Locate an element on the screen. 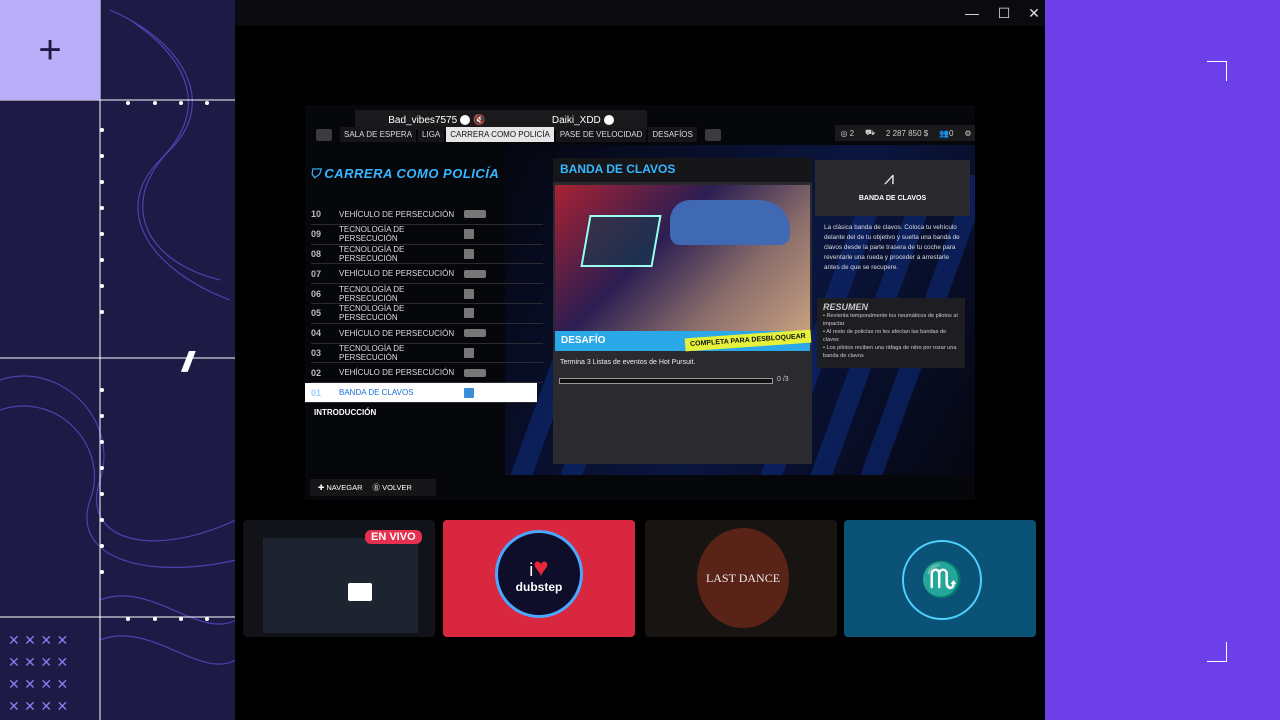  section-title: ⛉ CARRERA COMO POLICÍA is located at coordinates (405, 173).